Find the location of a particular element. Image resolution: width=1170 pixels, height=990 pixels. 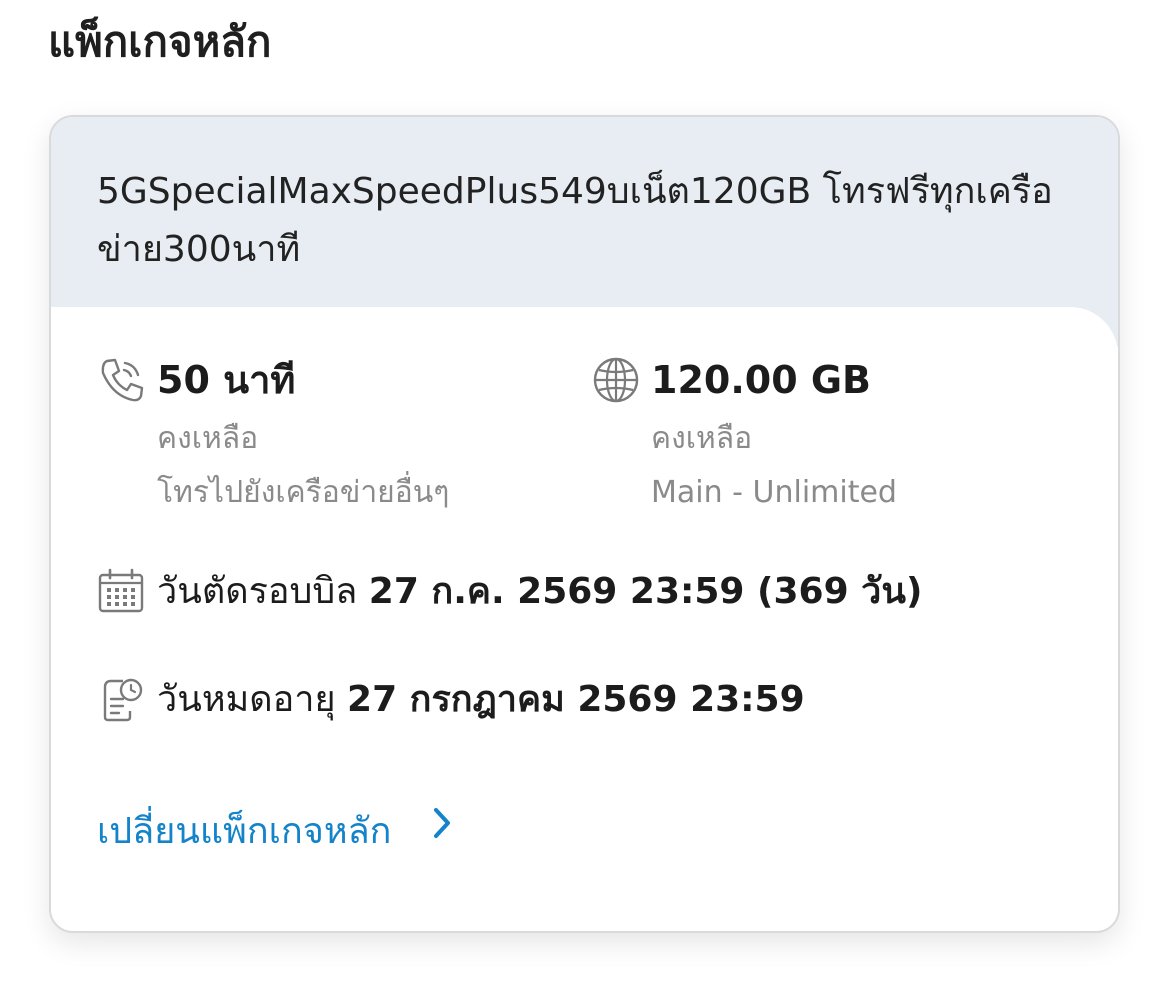

voice-status: คงเหลือ is located at coordinates (208, 438).